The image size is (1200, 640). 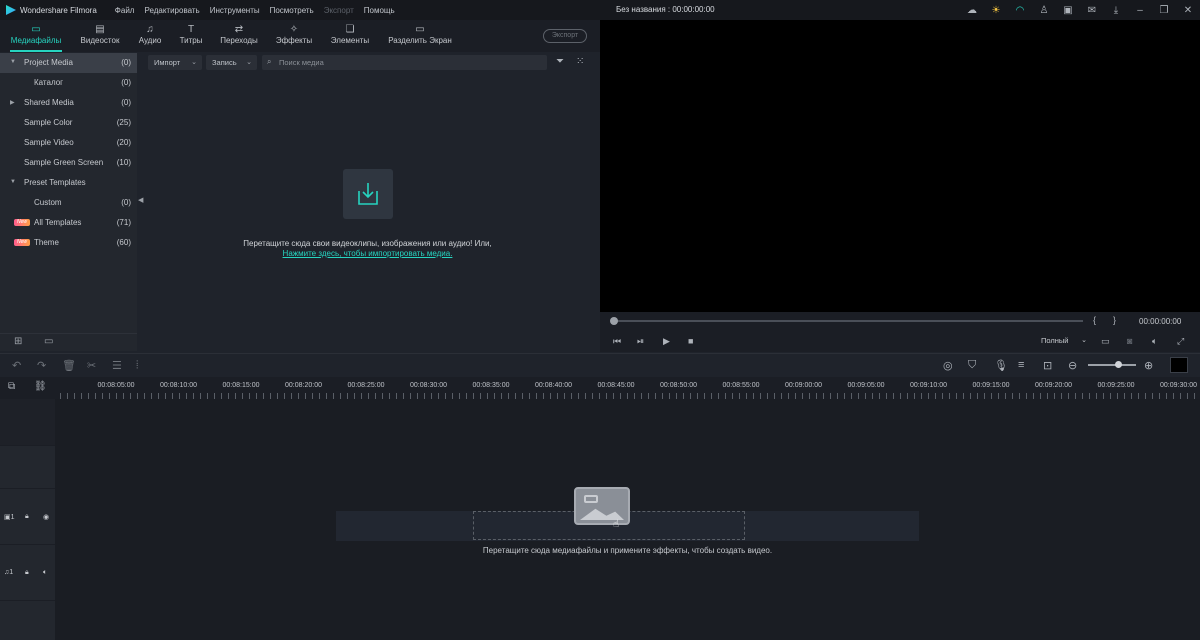 What do you see at coordinates (125, 10) in the screenshot?
I see `menu-file: Файл` at bounding box center [125, 10].